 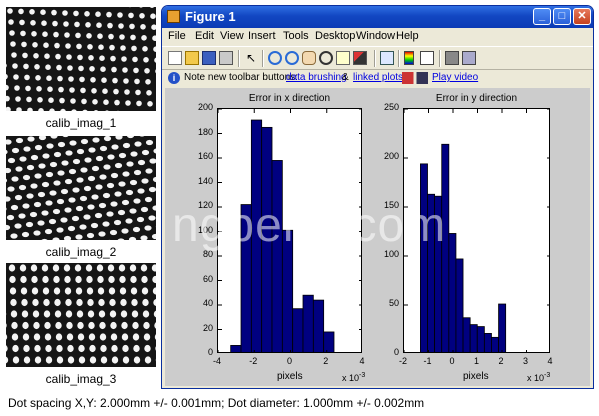 What do you see at coordinates (204, 36) in the screenshot?
I see `menu-edit: Edit` at bounding box center [204, 36].